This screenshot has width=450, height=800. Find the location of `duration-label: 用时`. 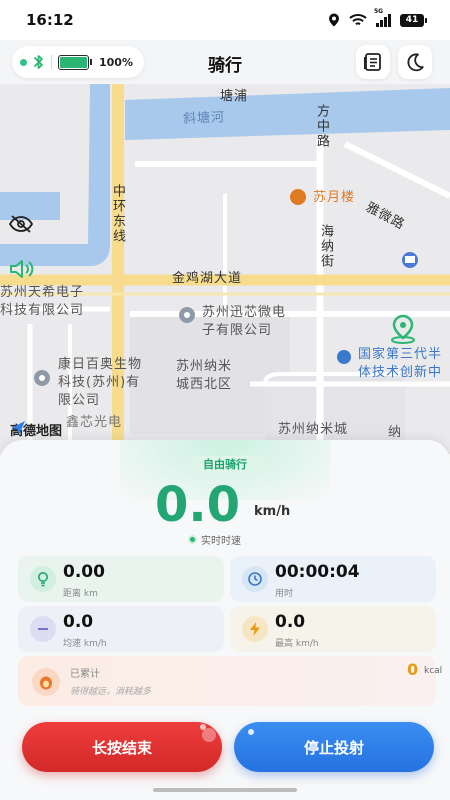

duration-label: 用时 is located at coordinates (284, 594).